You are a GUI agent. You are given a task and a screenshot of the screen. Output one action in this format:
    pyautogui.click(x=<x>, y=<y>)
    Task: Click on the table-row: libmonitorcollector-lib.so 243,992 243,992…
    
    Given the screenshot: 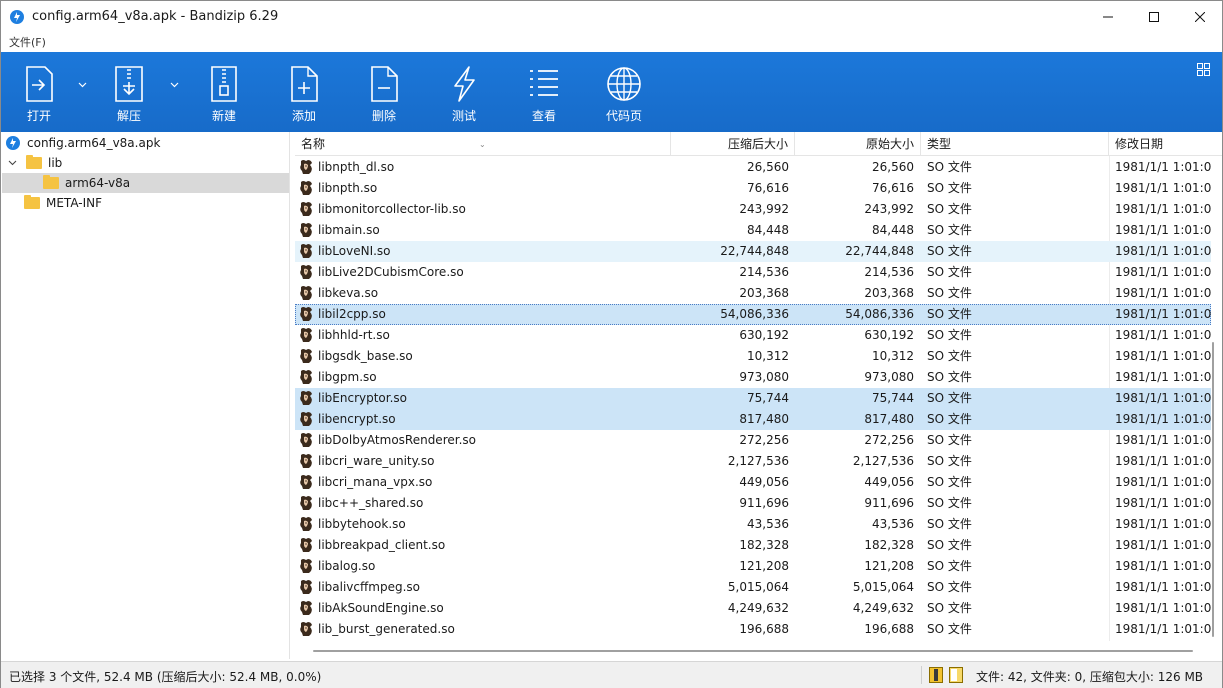 What is the action you would take?
    pyautogui.click(x=753, y=209)
    